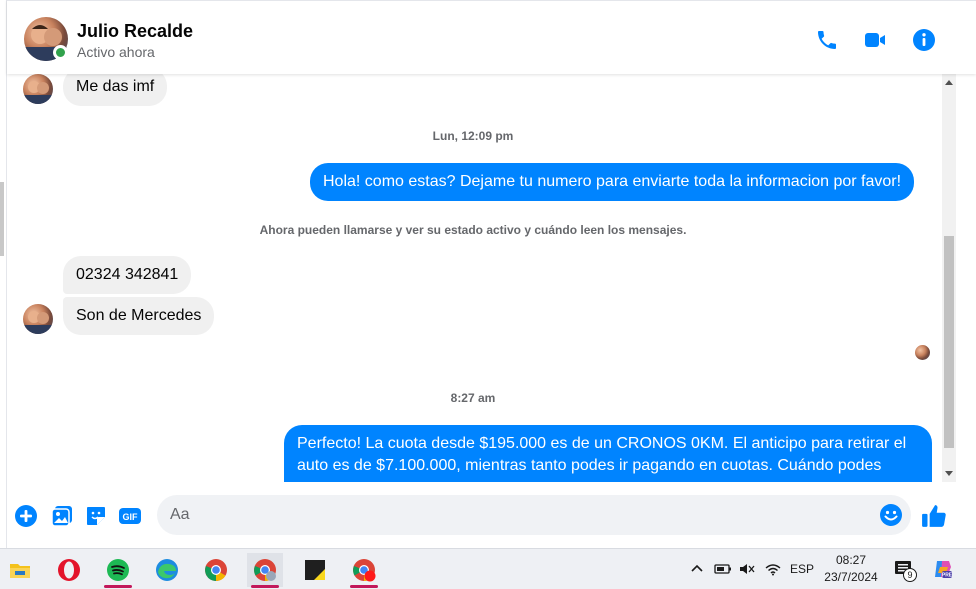 Image resolution: width=976 pixels, height=589 pixels. What do you see at coordinates (910, 575) in the screenshot?
I see `notification-count-badge: 9` at bounding box center [910, 575].